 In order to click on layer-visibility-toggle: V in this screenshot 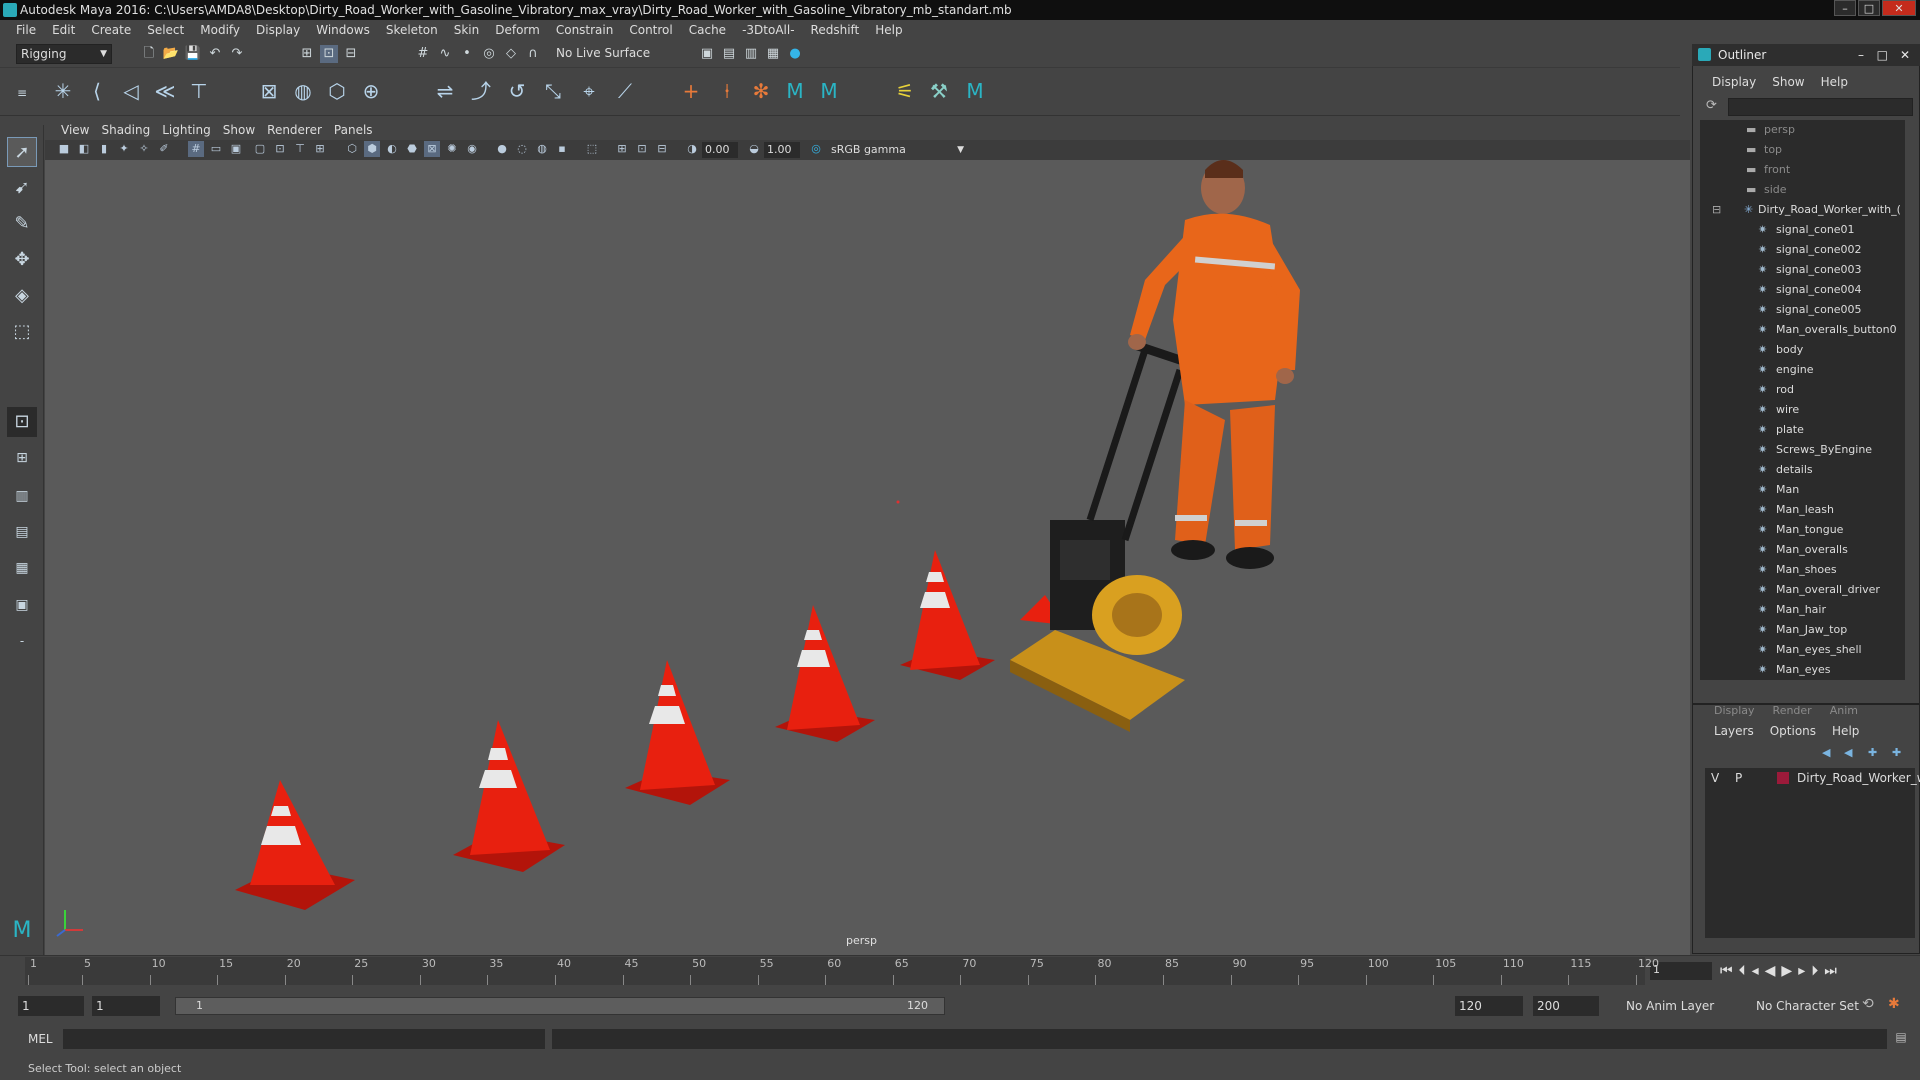, I will do `click(1715, 778)`.